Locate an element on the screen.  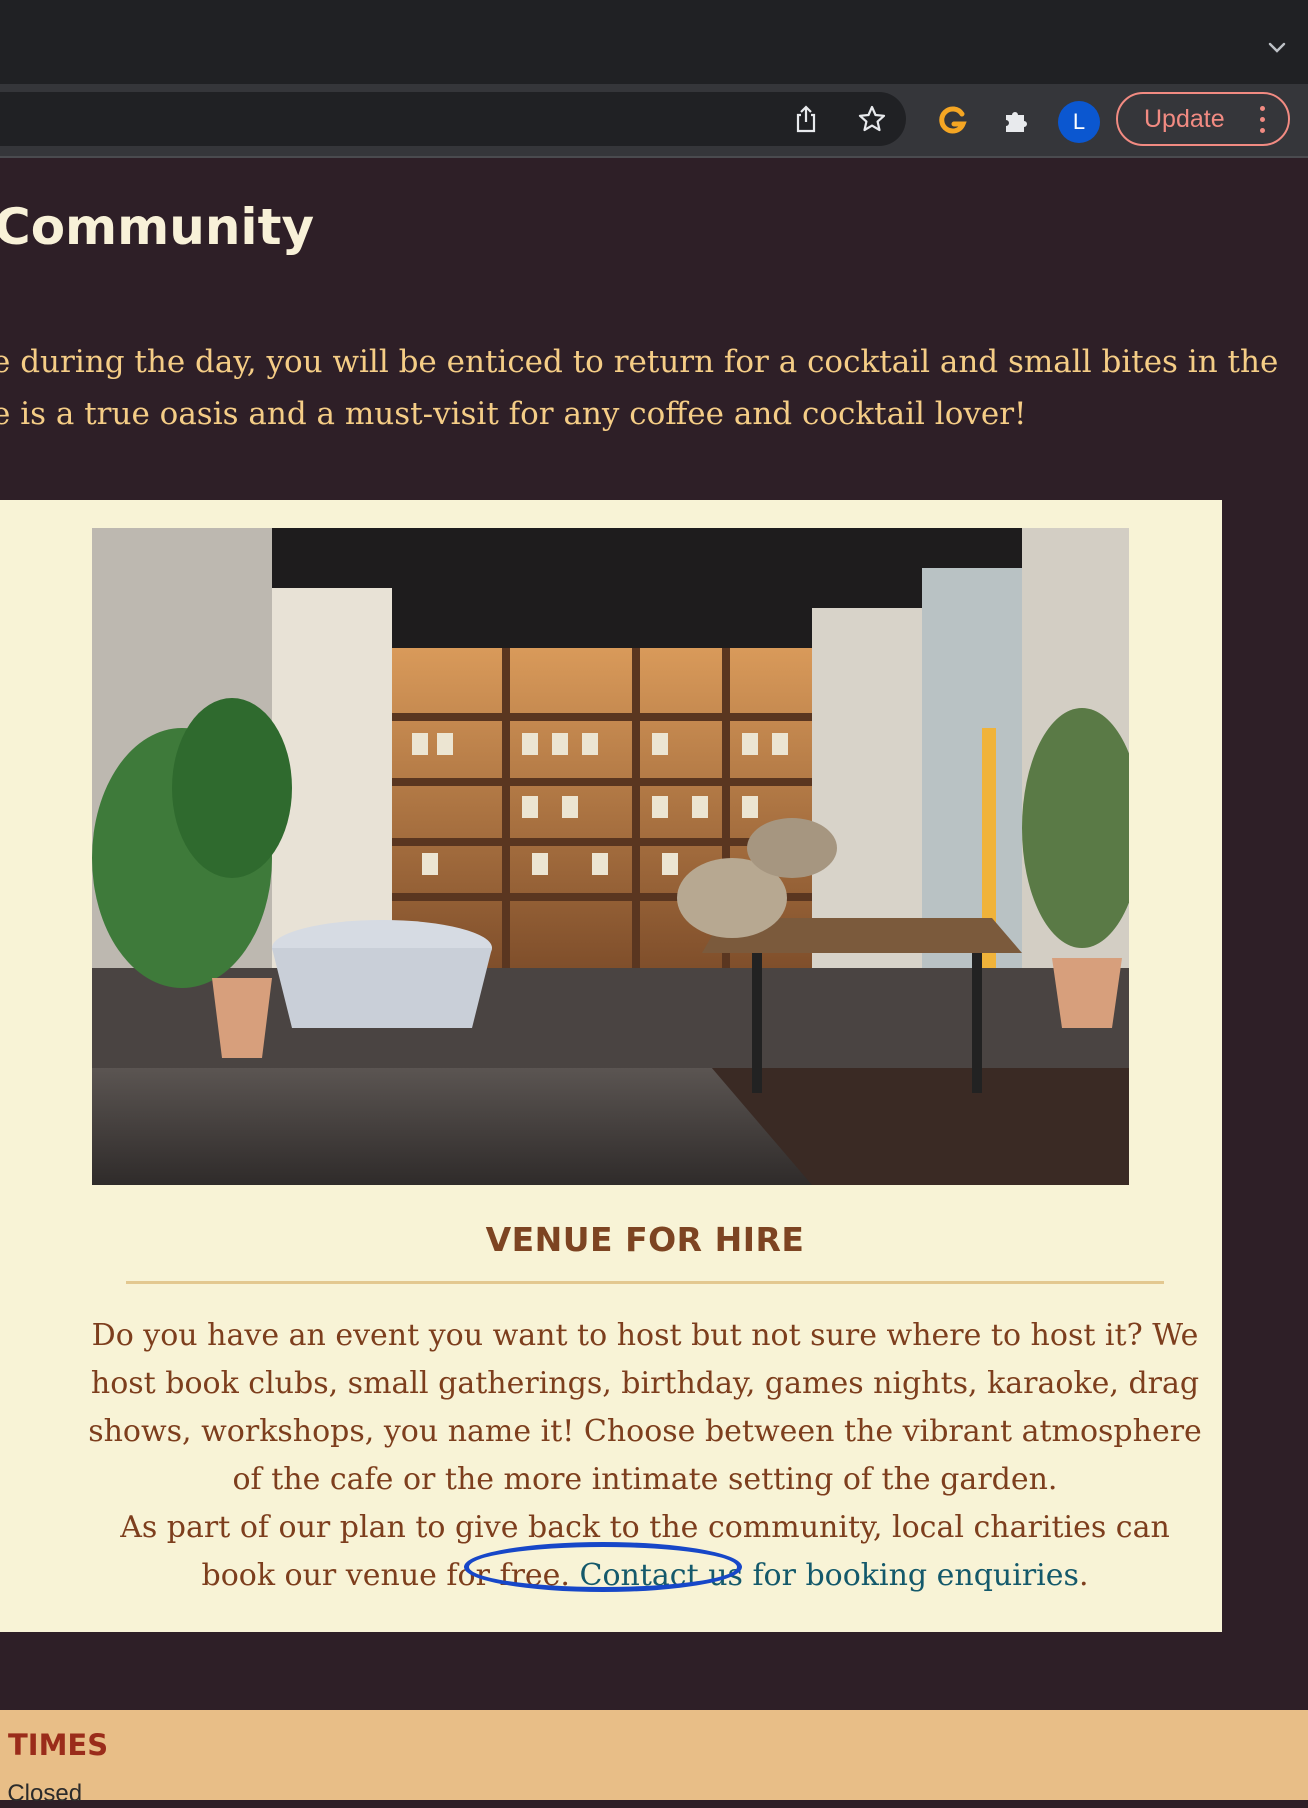
opening-times-title: TIMES is located at coordinates (58, 1745).